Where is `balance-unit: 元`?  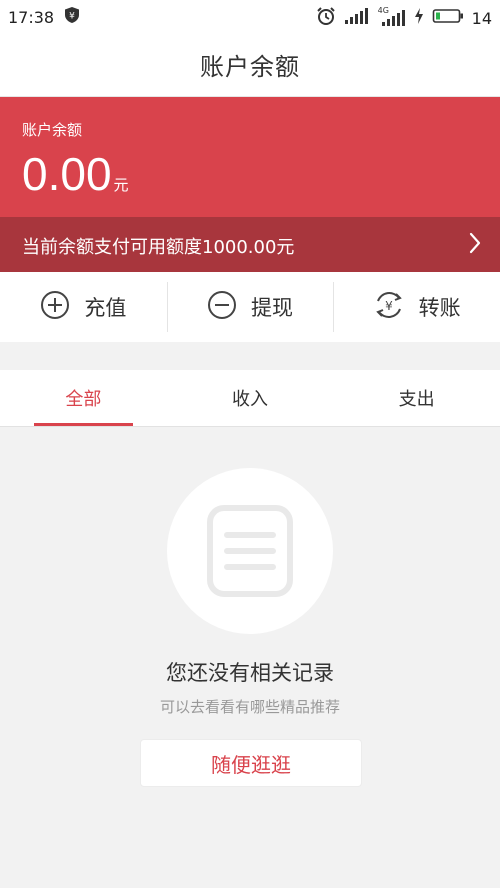 balance-unit: 元 is located at coordinates (121, 185).